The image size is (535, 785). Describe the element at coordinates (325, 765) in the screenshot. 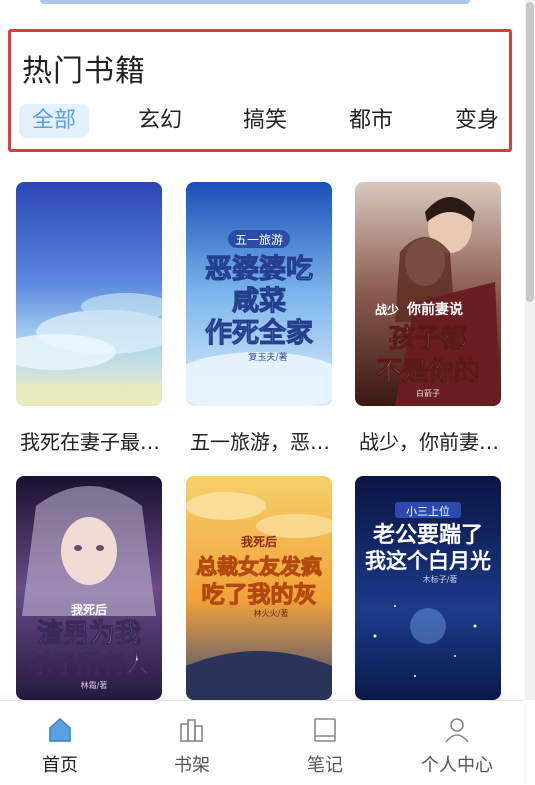

I see `tabbar-label: 笔记` at that location.